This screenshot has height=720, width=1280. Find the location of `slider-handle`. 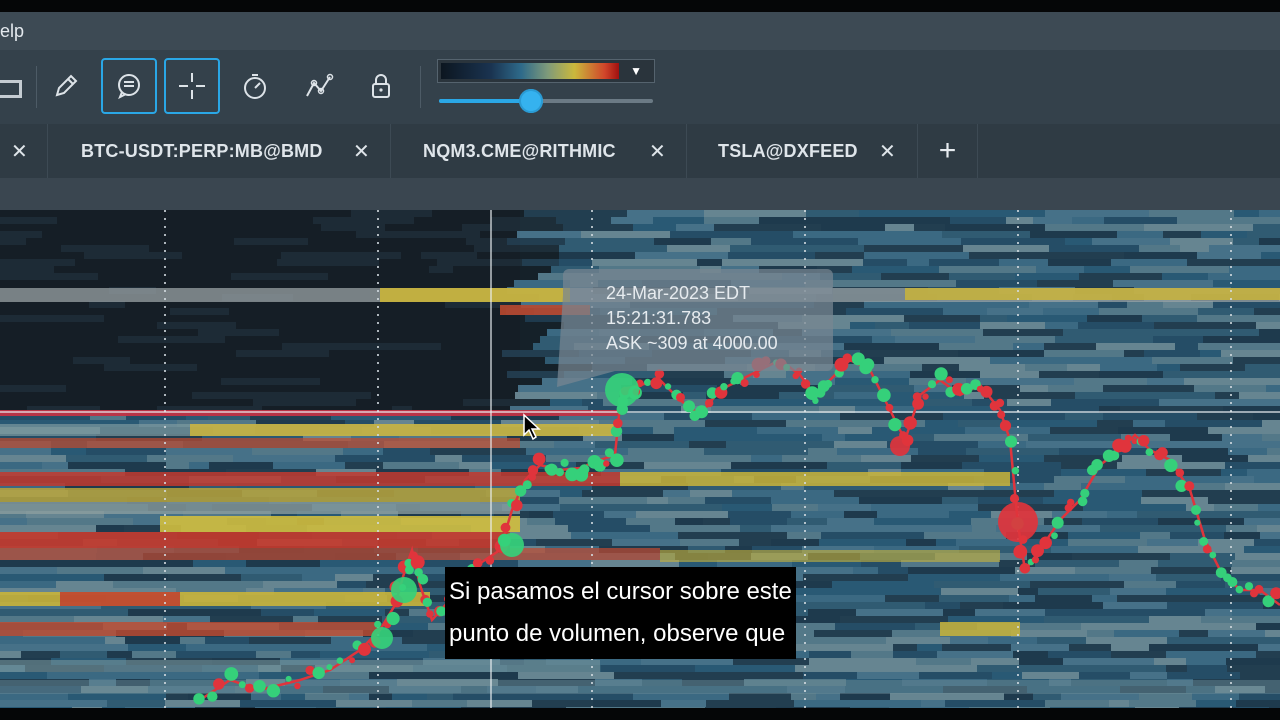

slider-handle is located at coordinates (531, 101).